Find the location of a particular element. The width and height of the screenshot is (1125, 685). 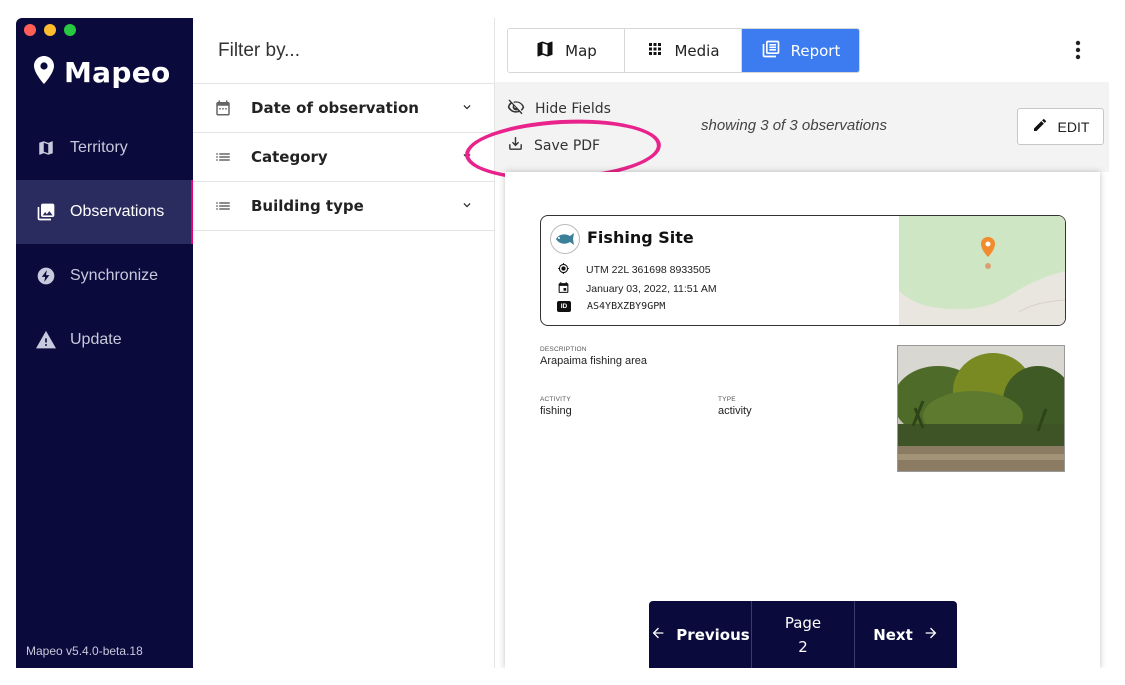

description-label: DESCRIPTION is located at coordinates (563, 349).